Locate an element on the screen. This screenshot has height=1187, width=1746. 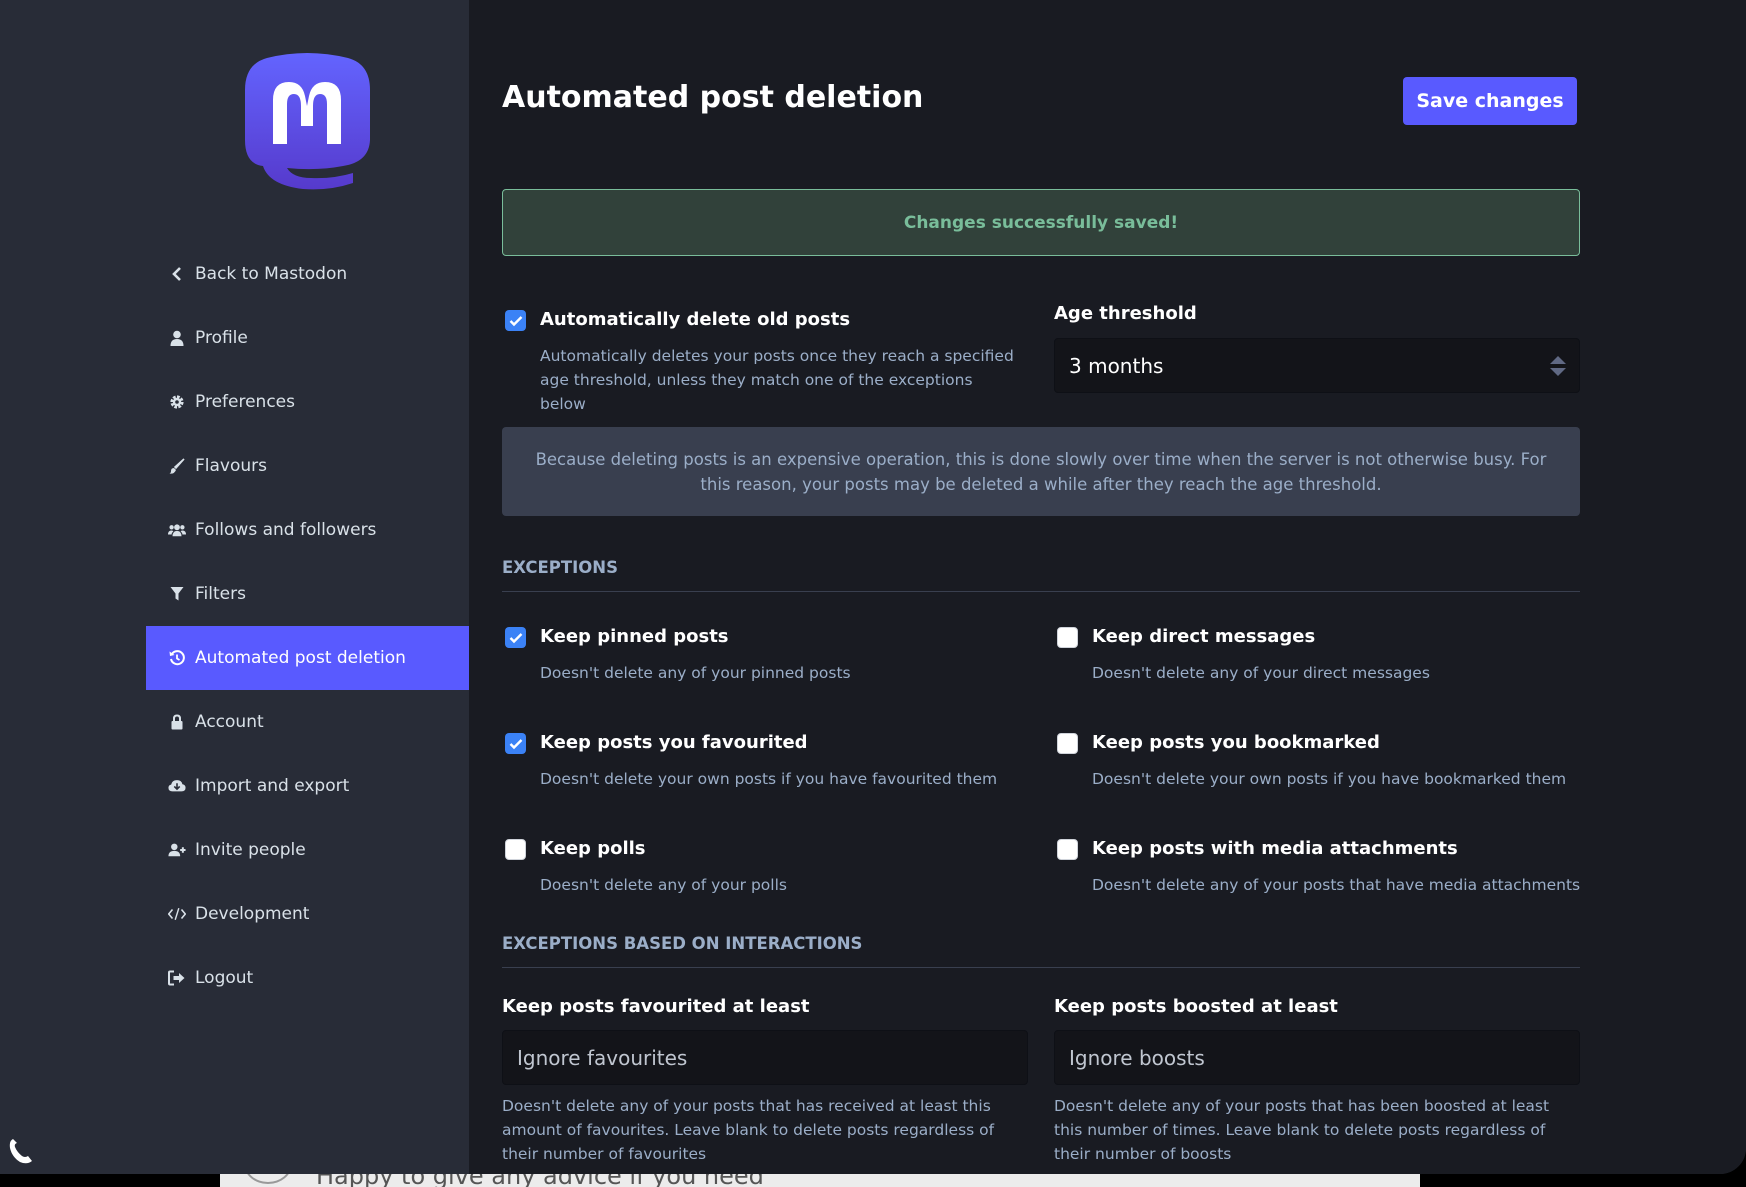
sidebar-item-label: Account is located at coordinates (229, 722).